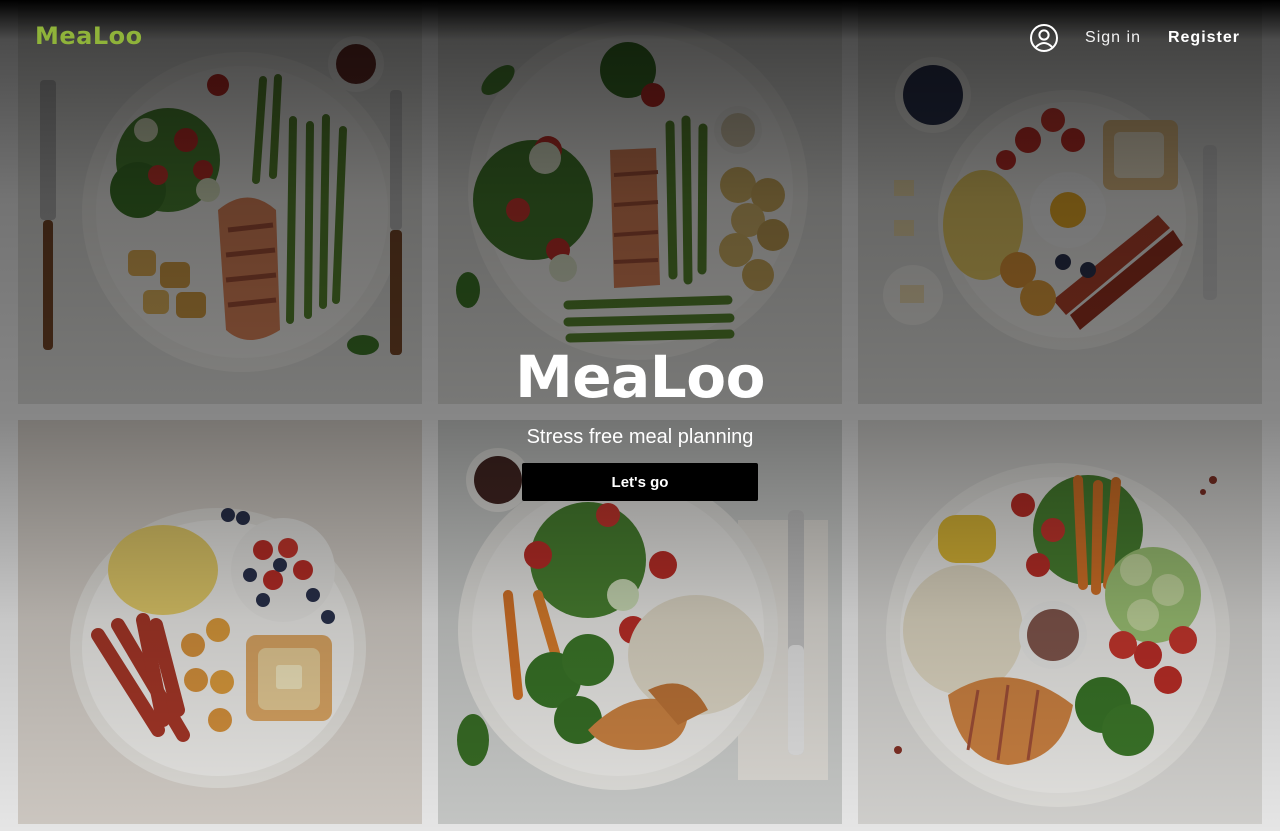 The height and width of the screenshot is (831, 1280). I want to click on top-navigation: MeaLoo Sign in Register, so click(640, 38).